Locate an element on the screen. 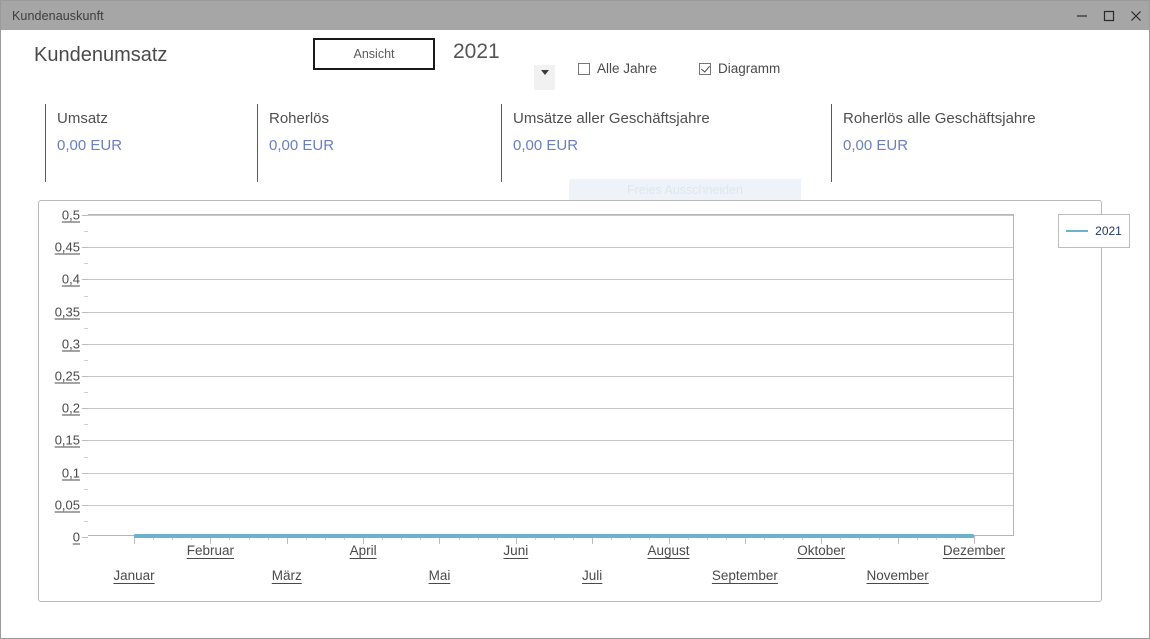  title-bar: Kundenauskunft is located at coordinates (575, 15).